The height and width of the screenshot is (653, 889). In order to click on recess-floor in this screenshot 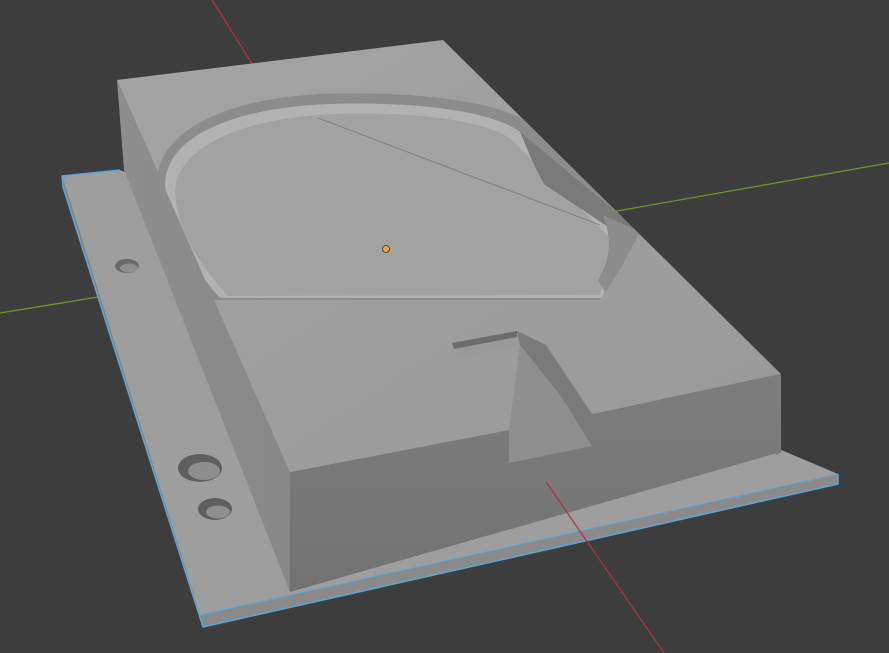, I will do `click(395, 204)`.